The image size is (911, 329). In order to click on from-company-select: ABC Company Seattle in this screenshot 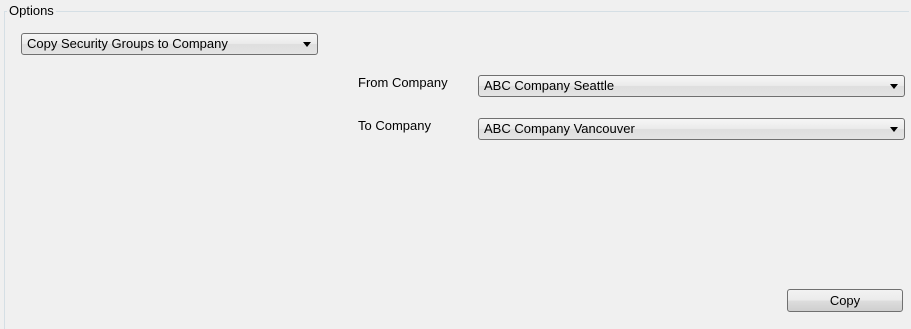, I will do `click(691, 86)`.